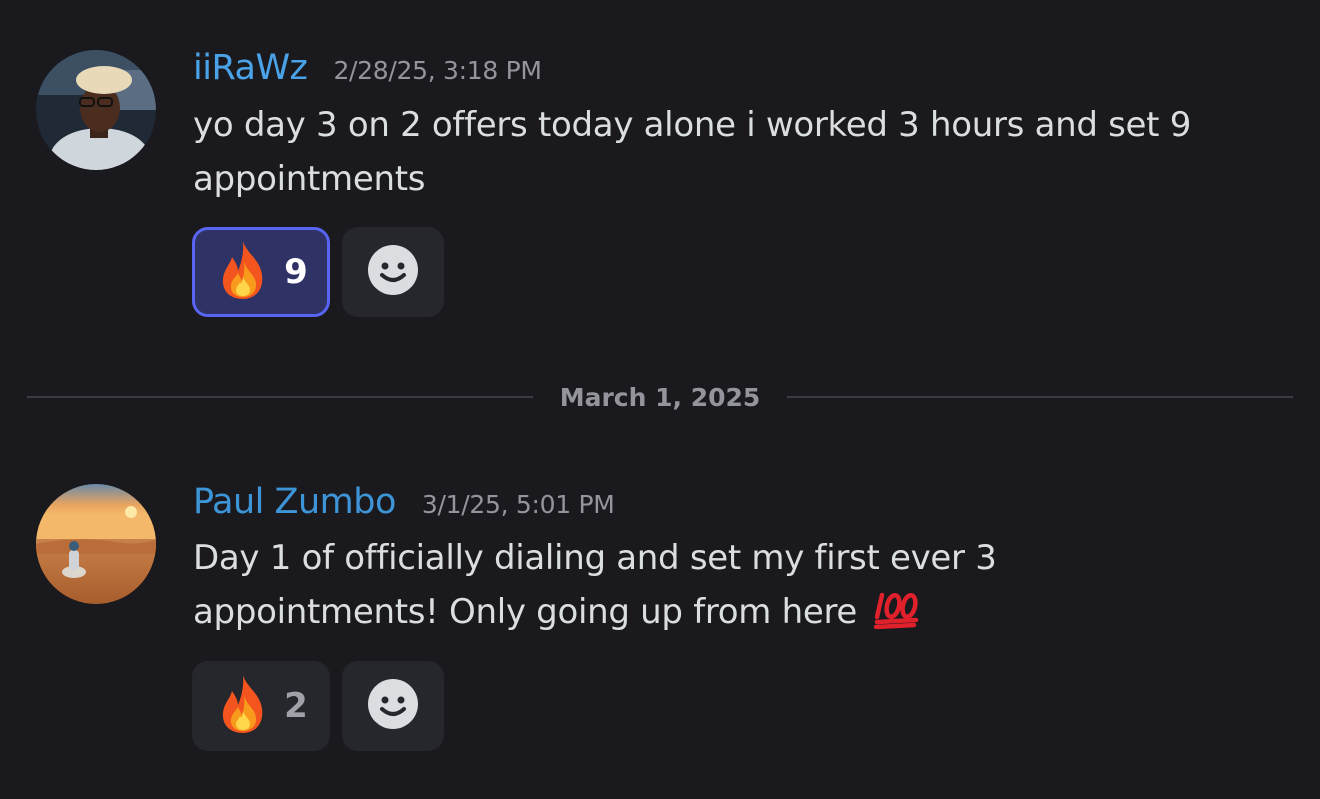 Image resolution: width=1320 pixels, height=799 pixels. What do you see at coordinates (250, 68) in the screenshot?
I see `username: iiRaWz` at bounding box center [250, 68].